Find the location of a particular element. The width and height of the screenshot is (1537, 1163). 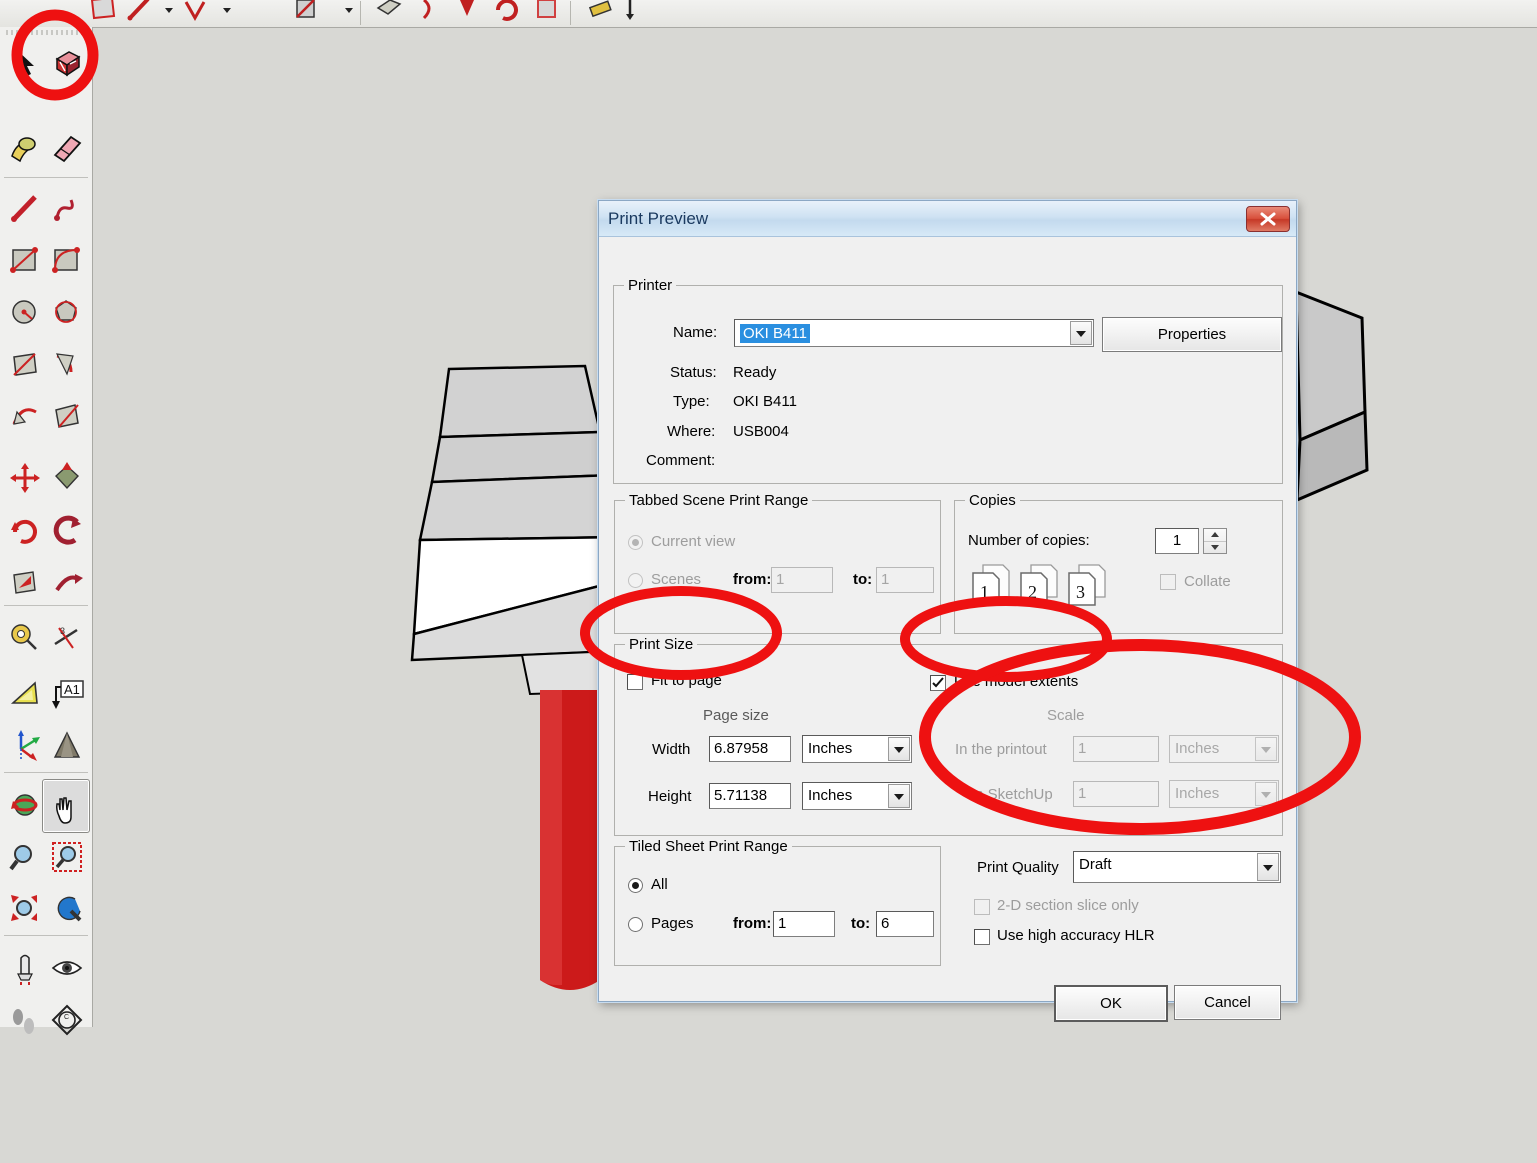

scenes-from-input: 1 is located at coordinates (802, 580).